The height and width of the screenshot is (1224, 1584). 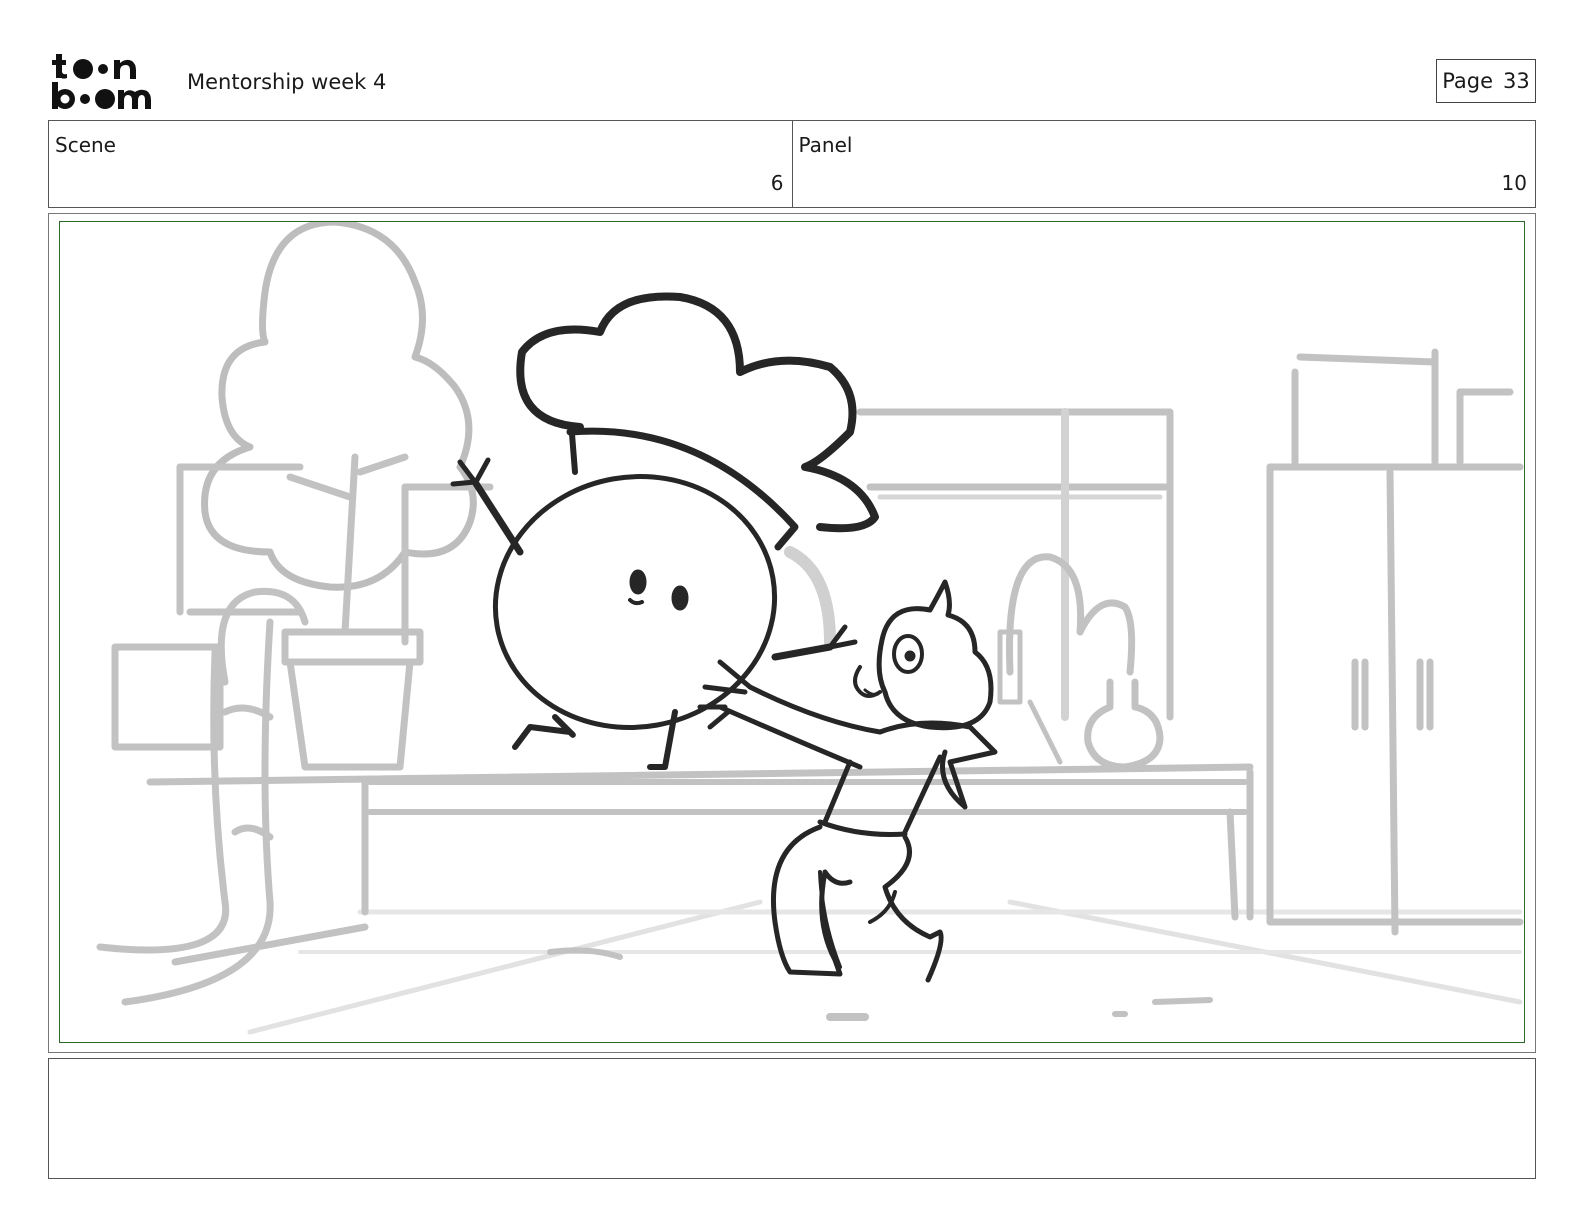 I want to click on panel-label: Panel, so click(x=825, y=145).